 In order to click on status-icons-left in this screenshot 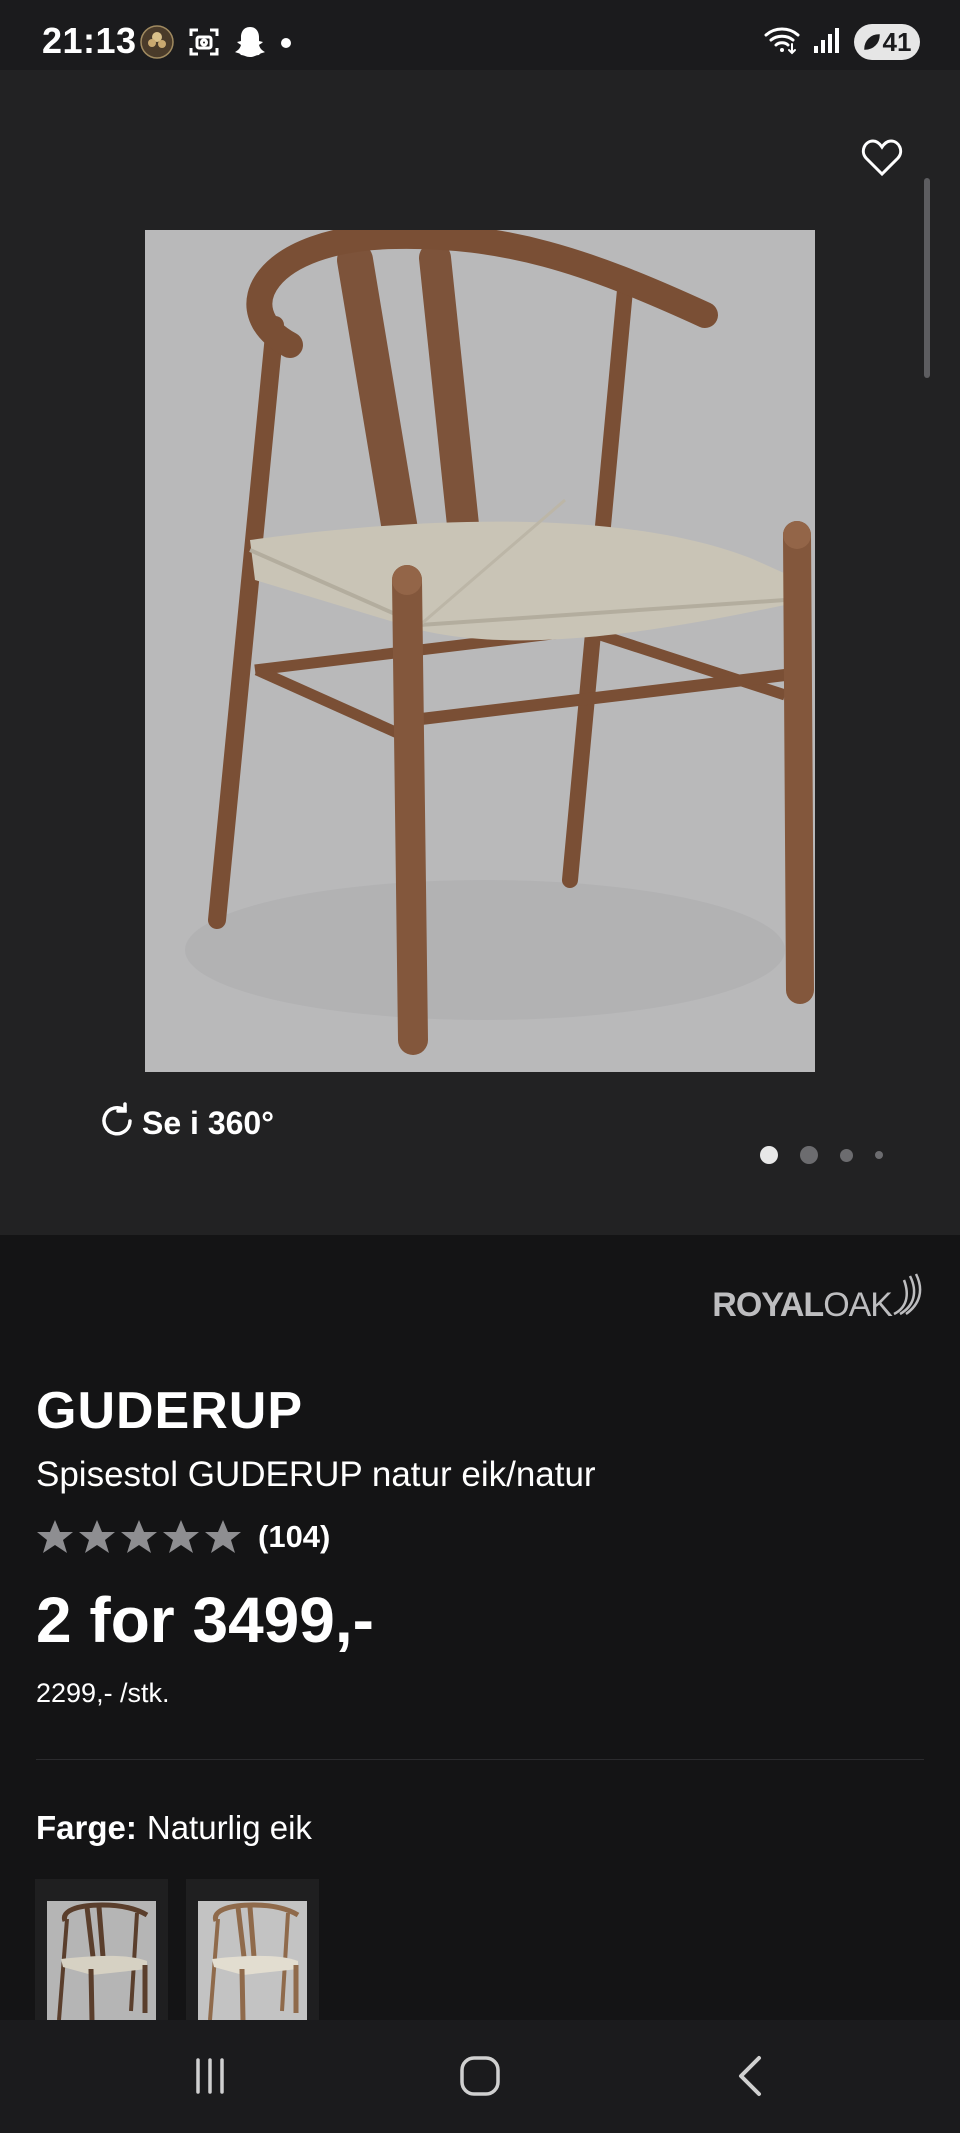, I will do `click(216, 44)`.